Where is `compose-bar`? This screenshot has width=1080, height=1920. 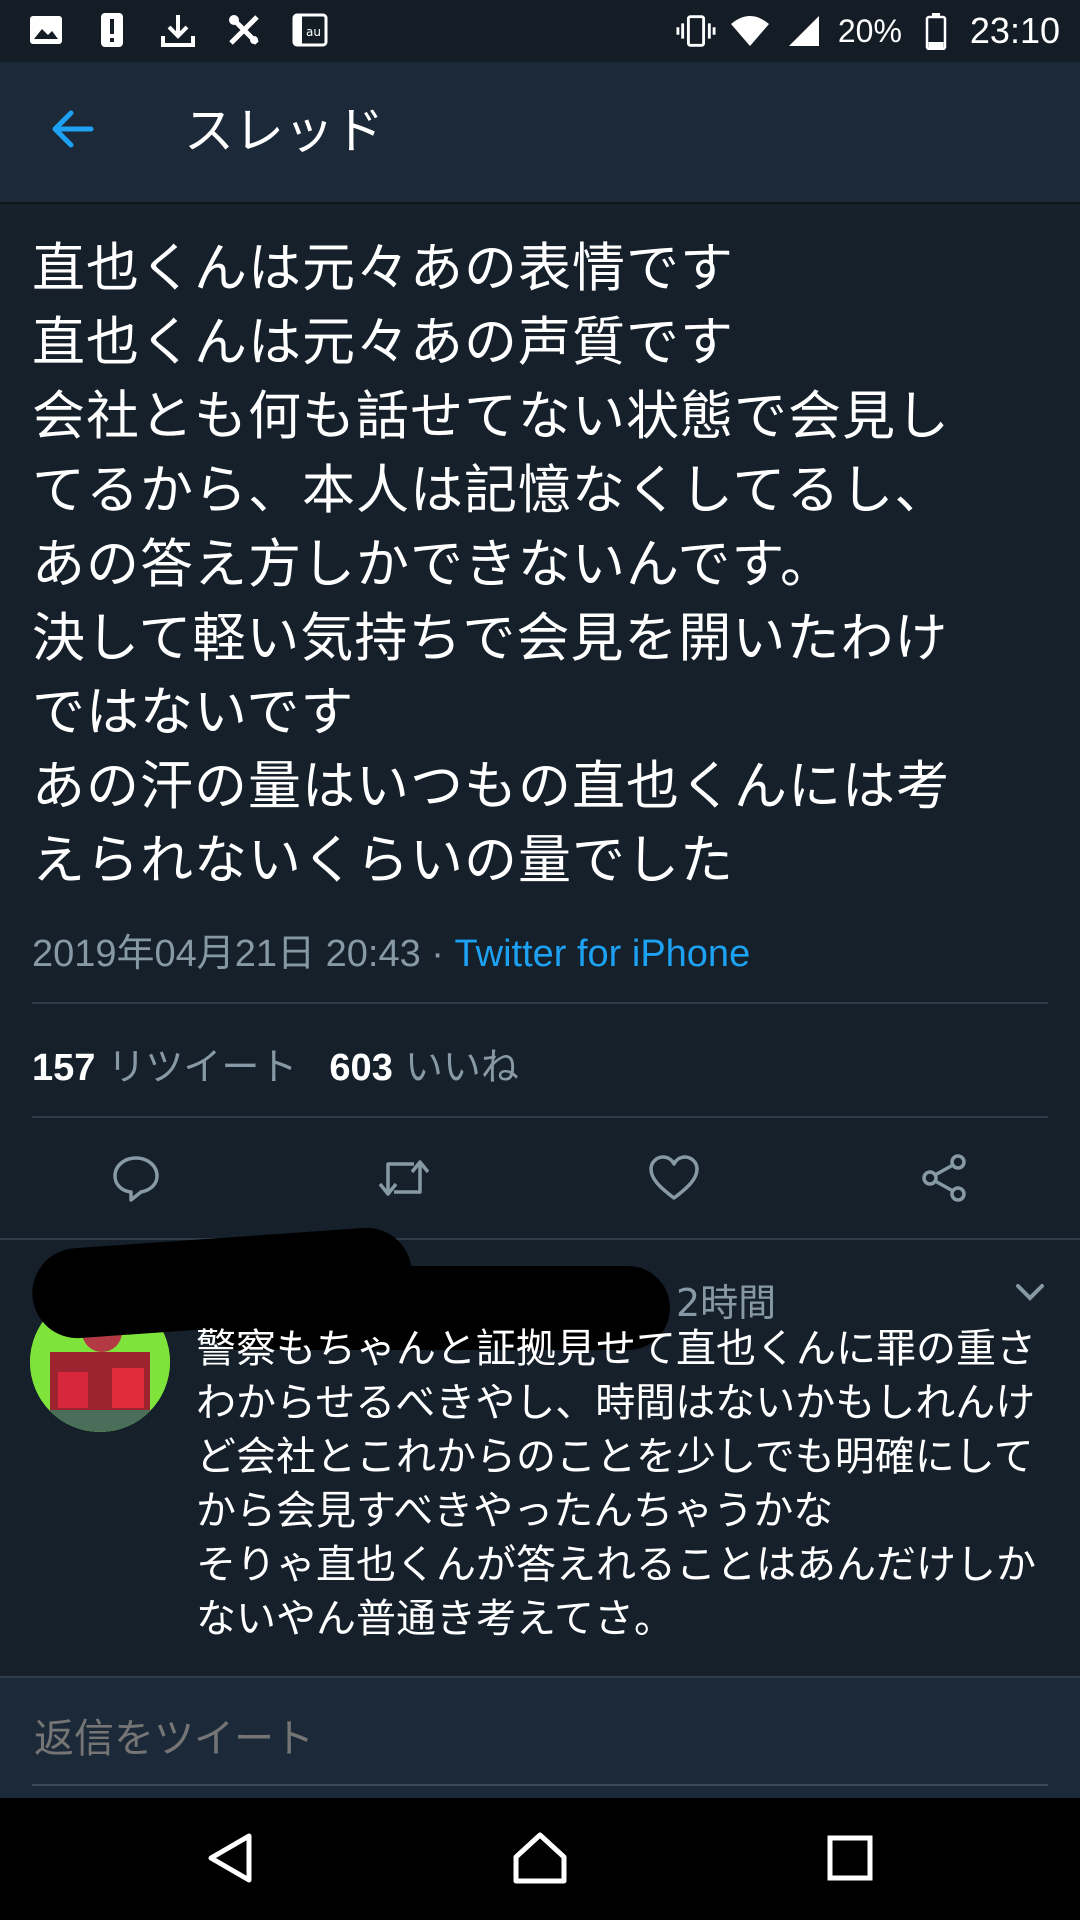 compose-bar is located at coordinates (540, 1738).